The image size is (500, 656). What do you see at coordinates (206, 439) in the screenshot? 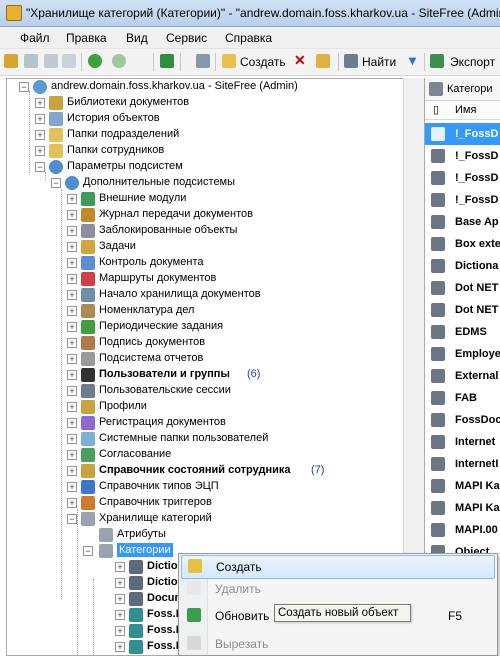
I see `tree-item-system-user-folders: + Системные папки пользователей` at bounding box center [206, 439].